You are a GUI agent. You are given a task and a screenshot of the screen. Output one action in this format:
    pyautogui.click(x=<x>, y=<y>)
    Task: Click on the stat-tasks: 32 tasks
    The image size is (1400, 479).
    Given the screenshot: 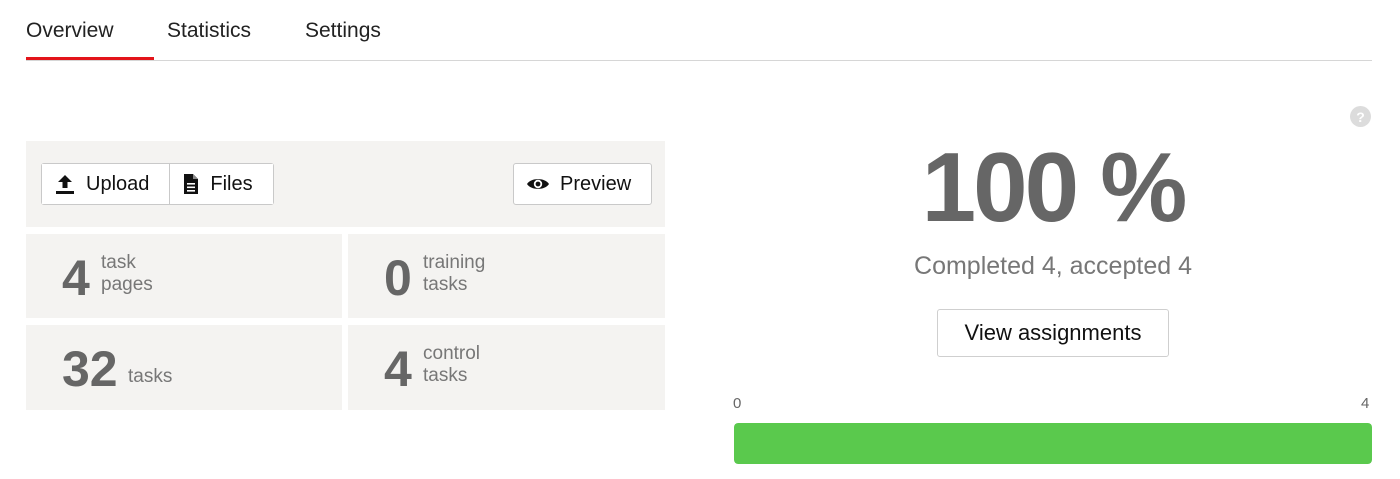 What is the action you would take?
    pyautogui.click(x=184, y=367)
    